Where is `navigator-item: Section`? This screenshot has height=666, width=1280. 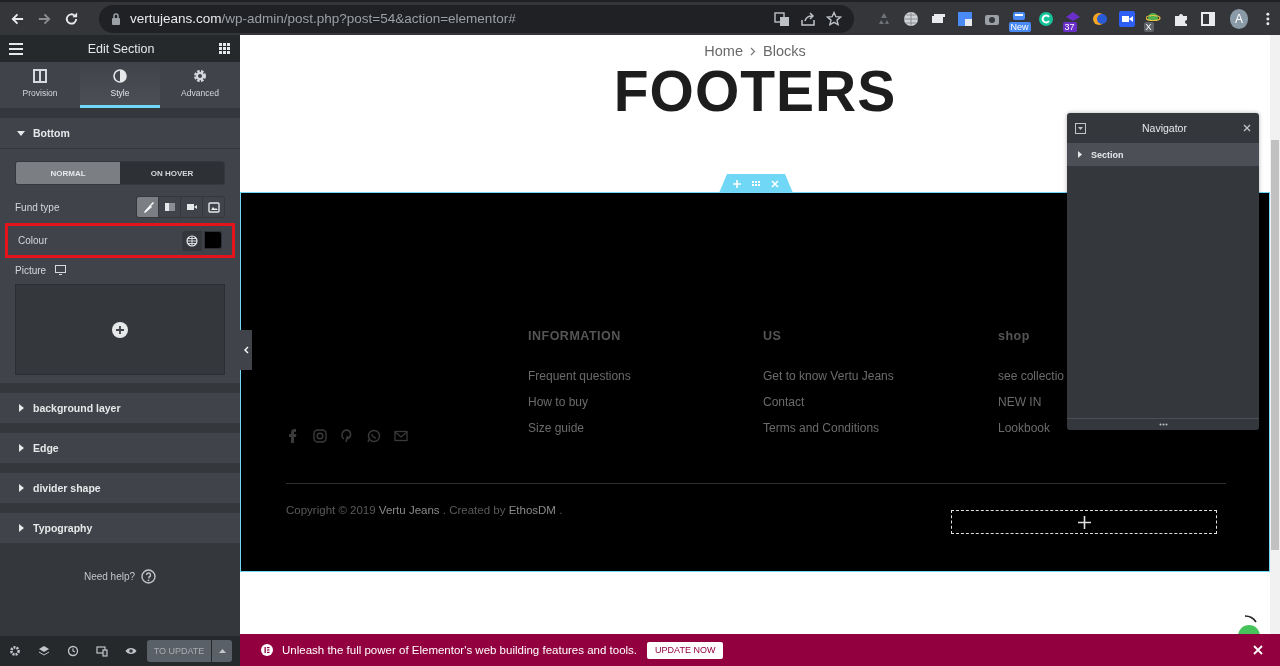
navigator-item: Section is located at coordinates (1163, 154).